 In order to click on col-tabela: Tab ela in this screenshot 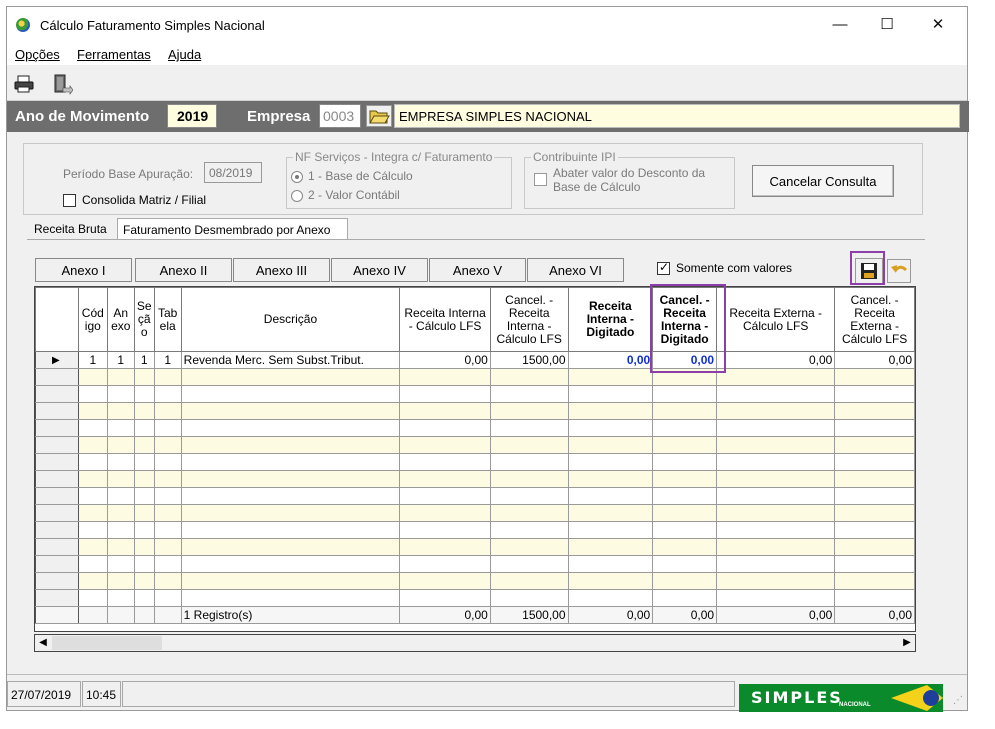, I will do `click(167, 319)`.